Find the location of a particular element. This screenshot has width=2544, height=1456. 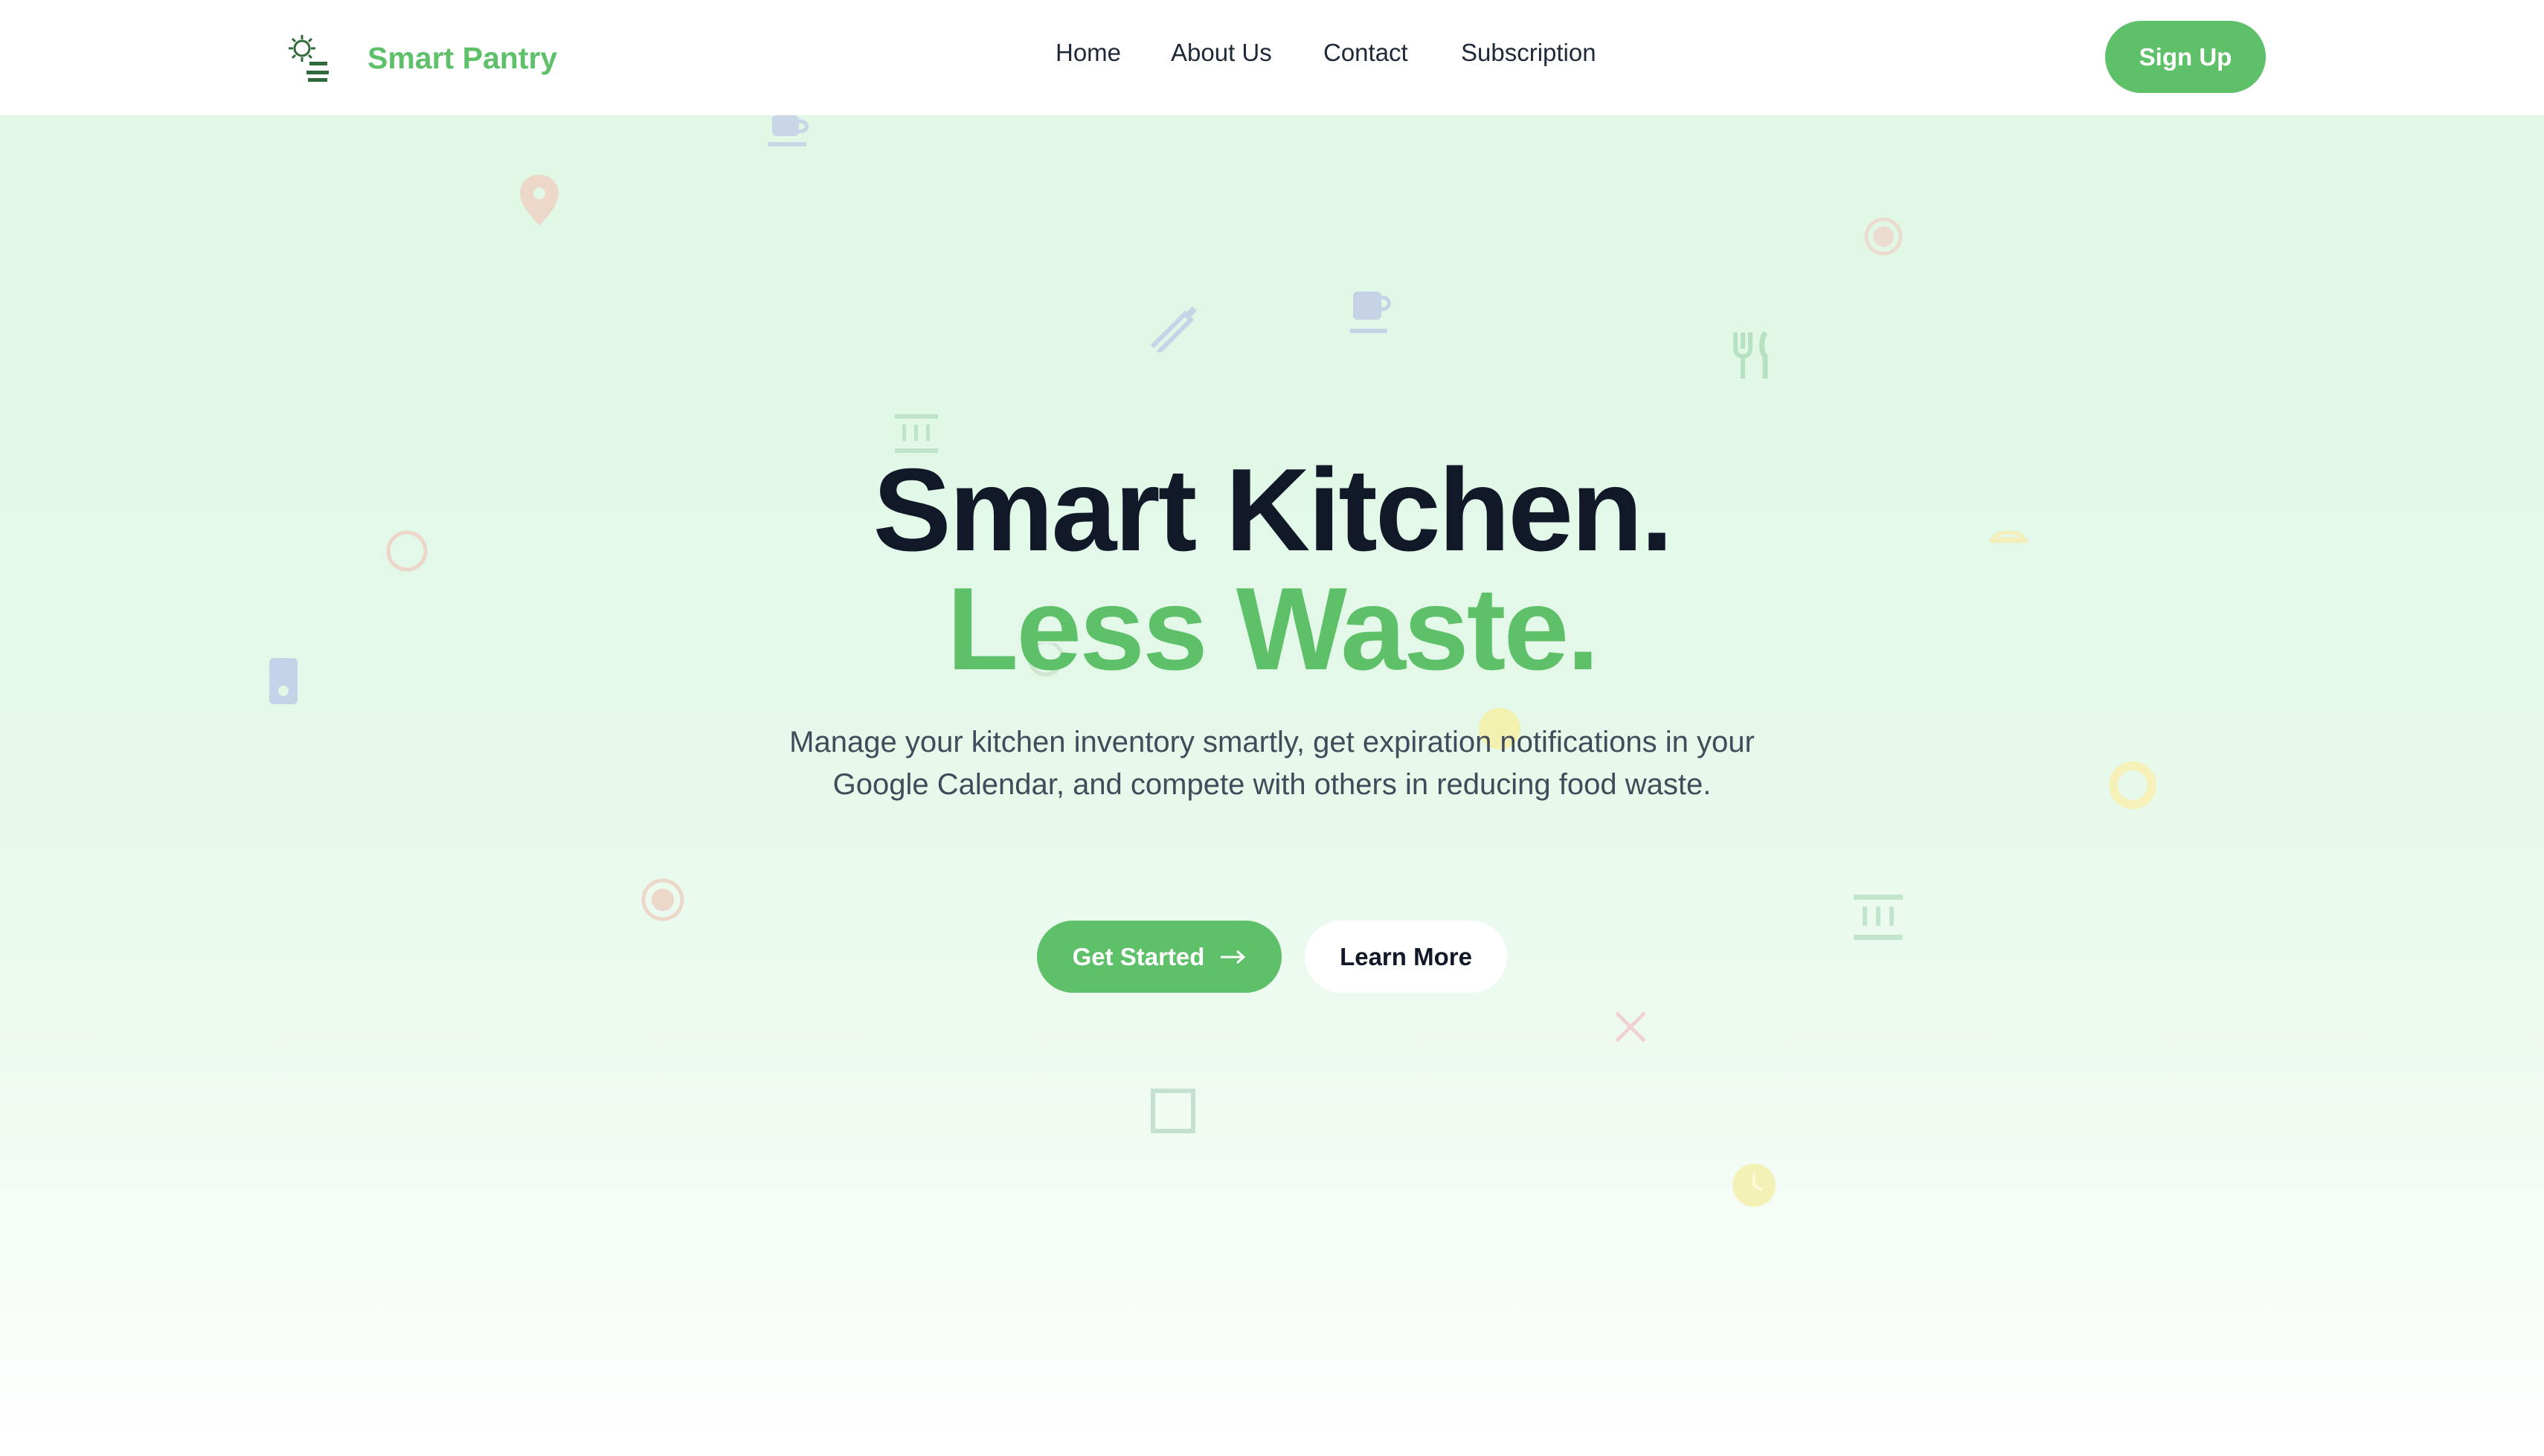

nav-link-contact: Contact is located at coordinates (1365, 53).